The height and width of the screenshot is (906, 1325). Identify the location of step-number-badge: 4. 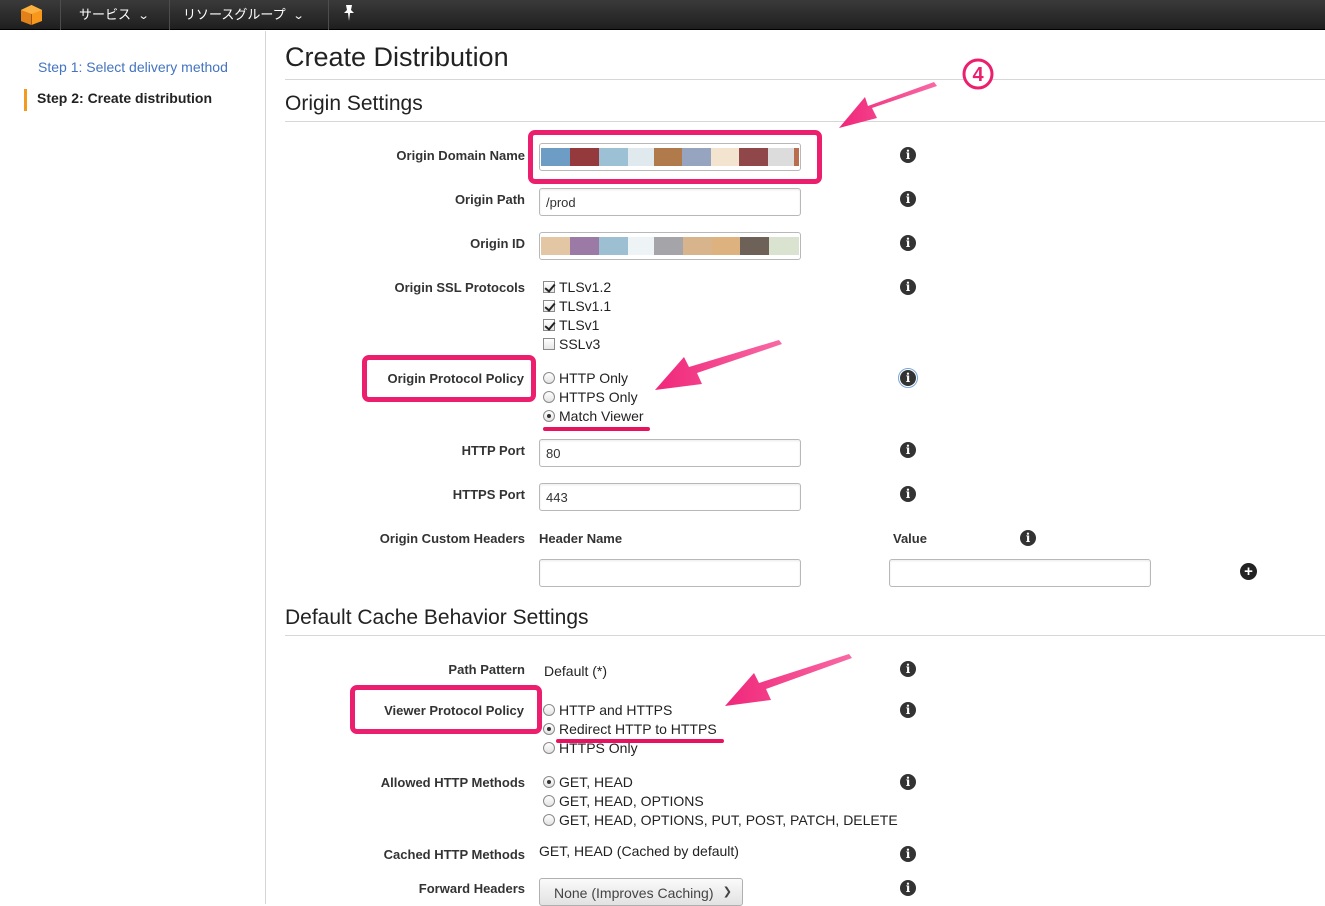
(978, 74).